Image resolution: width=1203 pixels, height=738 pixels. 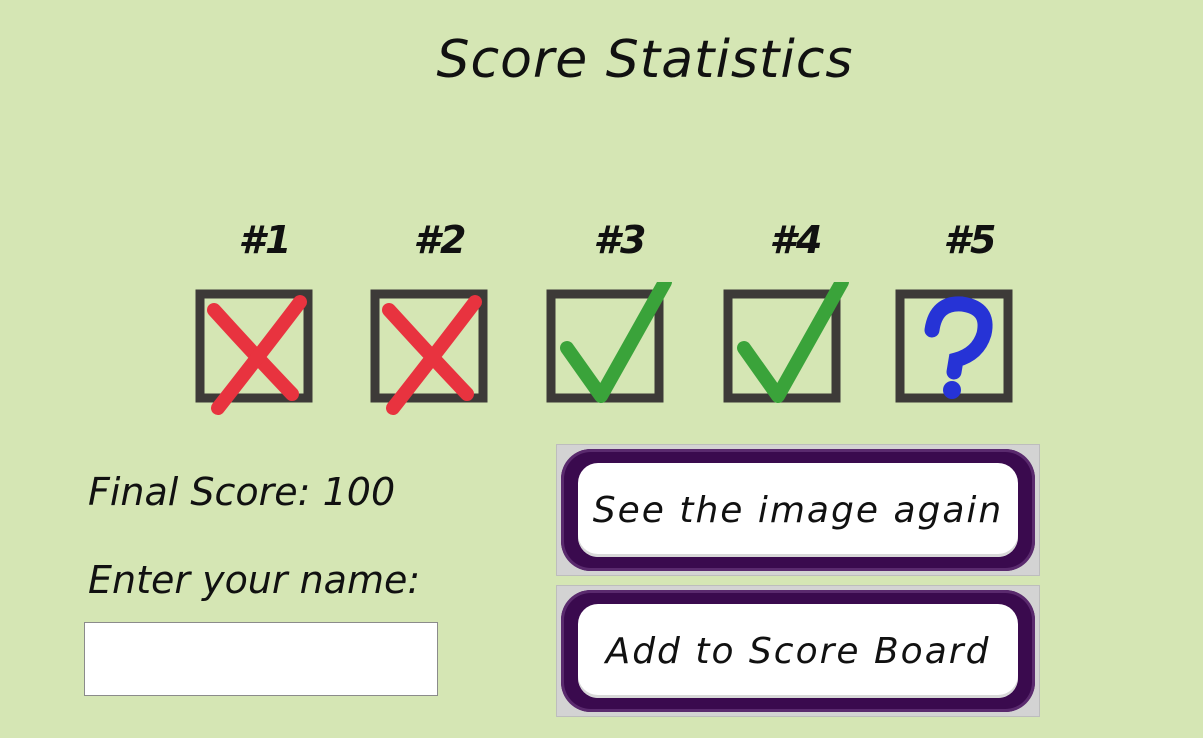 I want to click on blue-question-icon, so click(x=954, y=346).